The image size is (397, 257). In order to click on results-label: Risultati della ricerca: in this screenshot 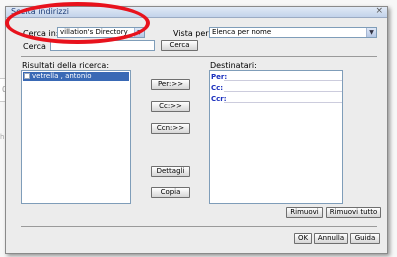, I will do `click(66, 65)`.